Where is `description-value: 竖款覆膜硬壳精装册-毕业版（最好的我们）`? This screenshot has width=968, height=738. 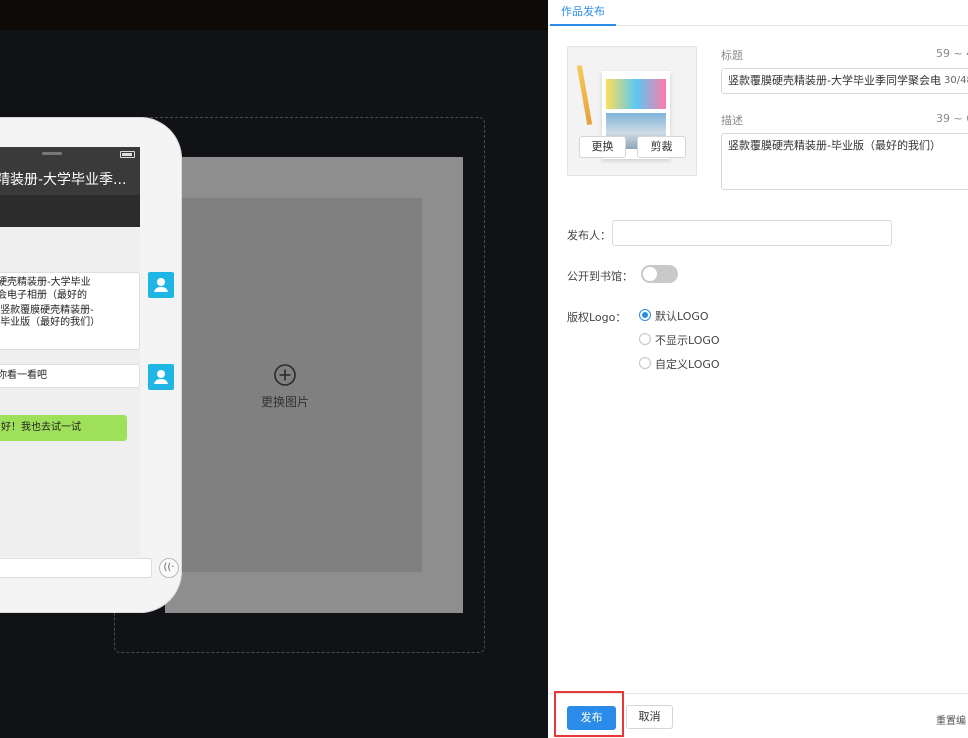
description-value: 竖款覆膜硬壳精装册-毕业版（最好的我们） is located at coordinates (834, 145).